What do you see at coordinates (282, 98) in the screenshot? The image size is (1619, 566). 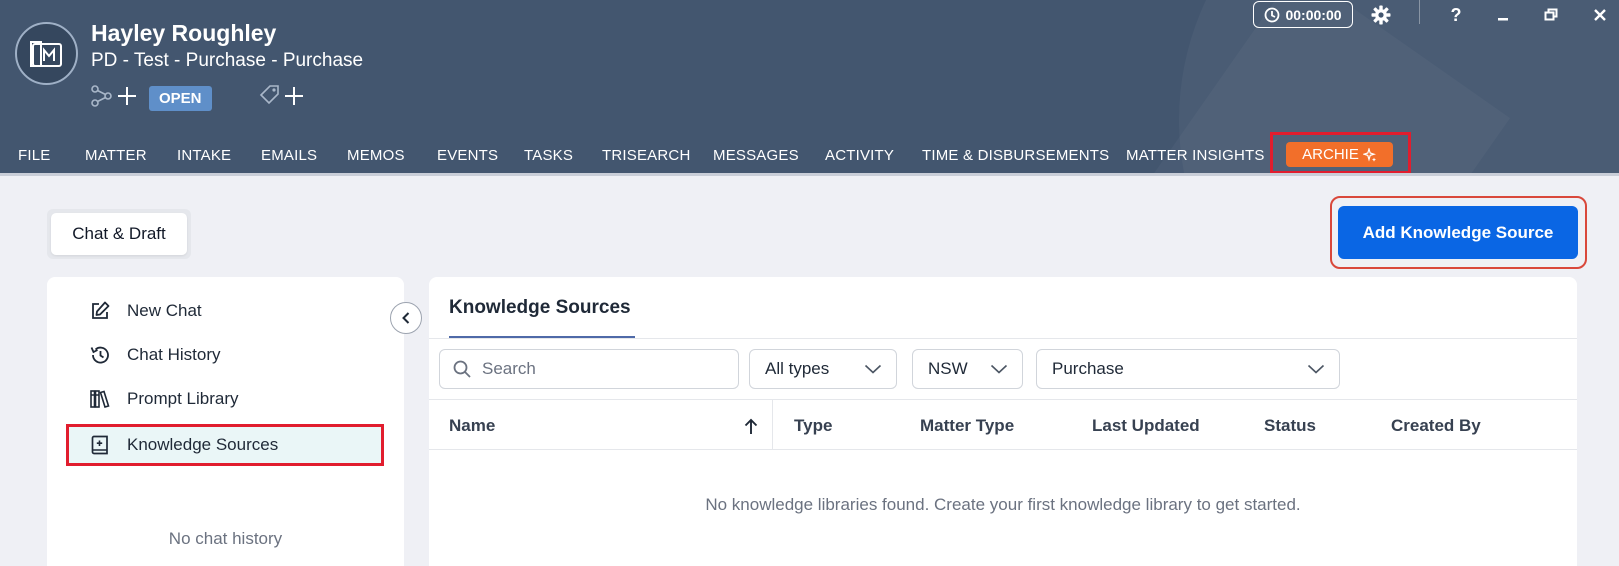 I see `tag-add-icon` at bounding box center [282, 98].